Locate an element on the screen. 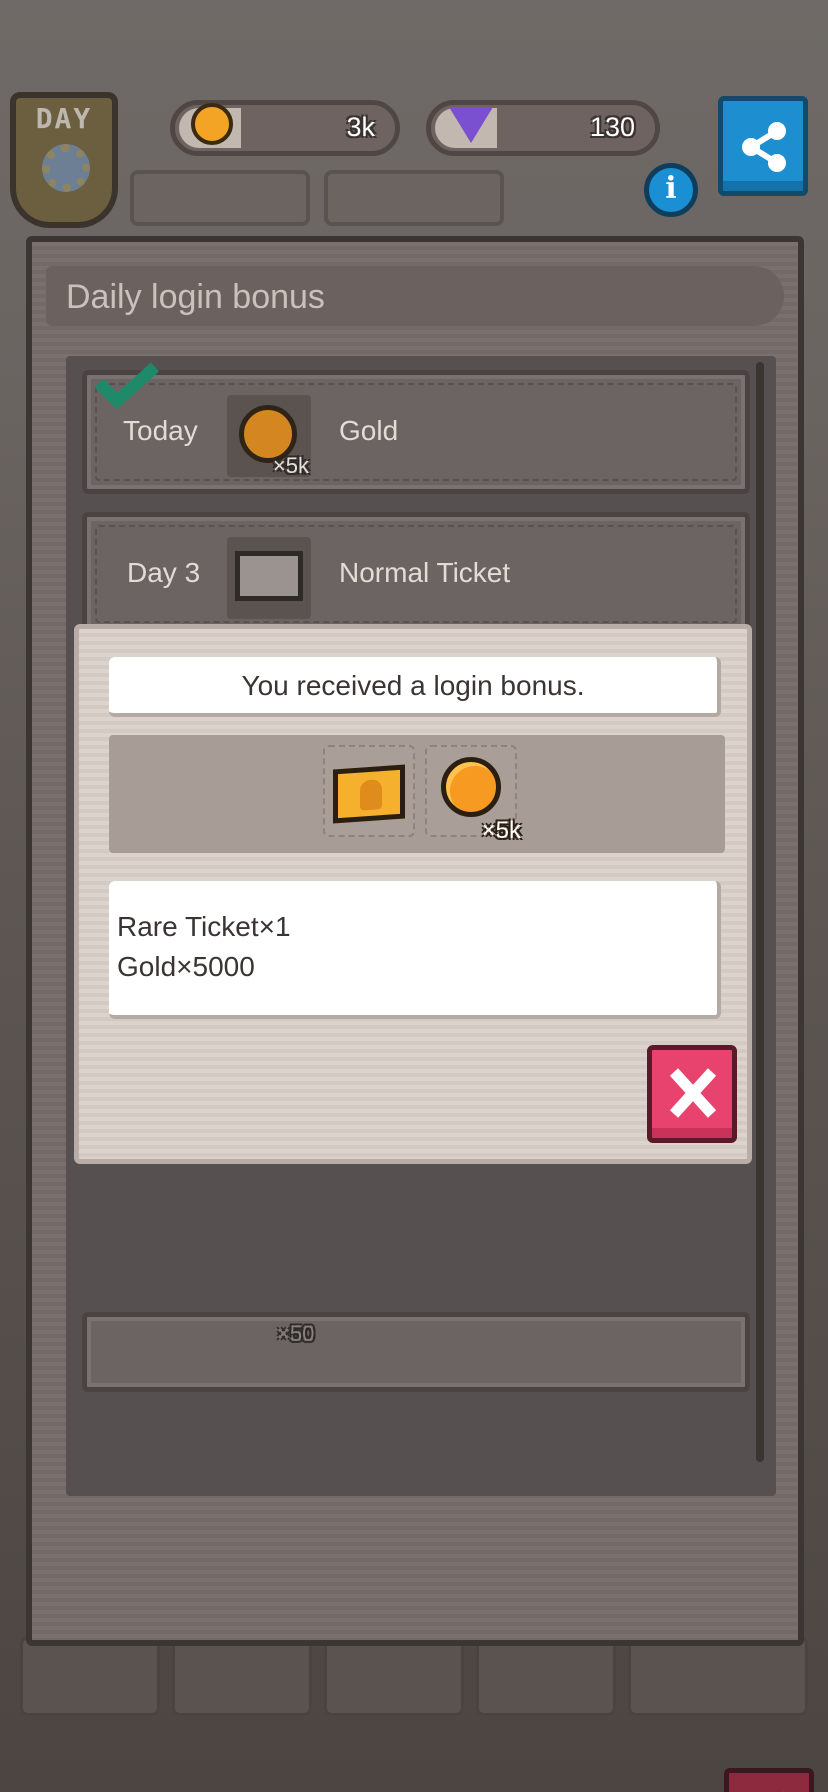  reward-strip: ×5k is located at coordinates (417, 794).